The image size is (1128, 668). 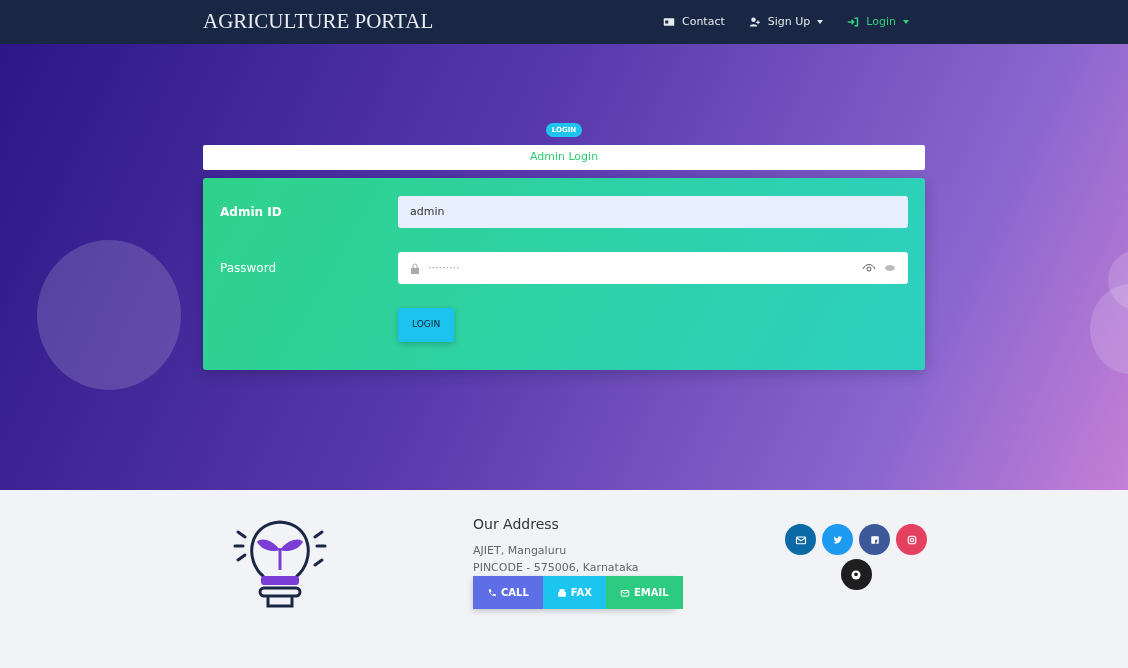 I want to click on address-line: PINCODE - 575006, Karnataka, so click(x=556, y=567).